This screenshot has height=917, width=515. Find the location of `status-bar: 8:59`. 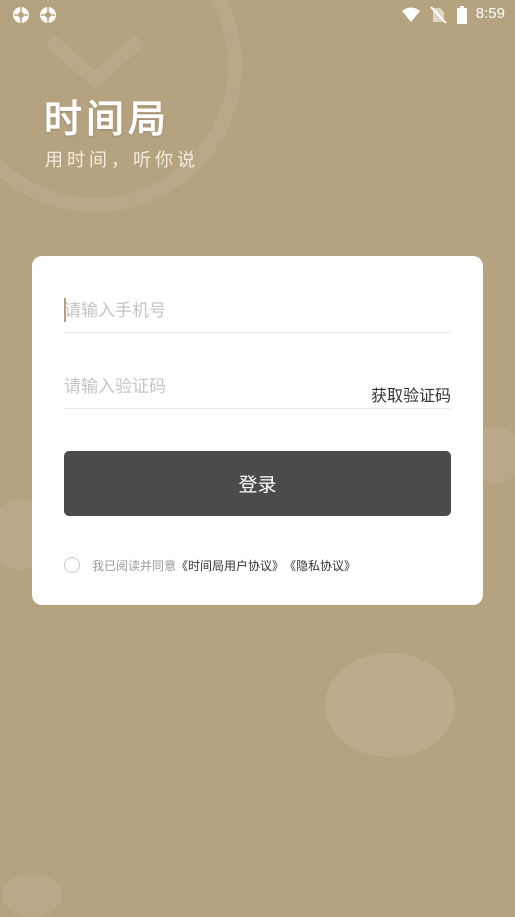

status-bar: 8:59 is located at coordinates (257, 15).